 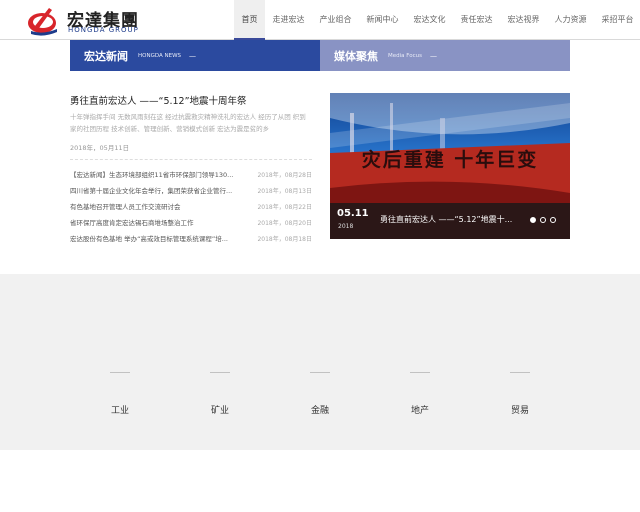 What do you see at coordinates (520, 394) in the screenshot?
I see `industry-item-trade: 贸易` at bounding box center [520, 394].